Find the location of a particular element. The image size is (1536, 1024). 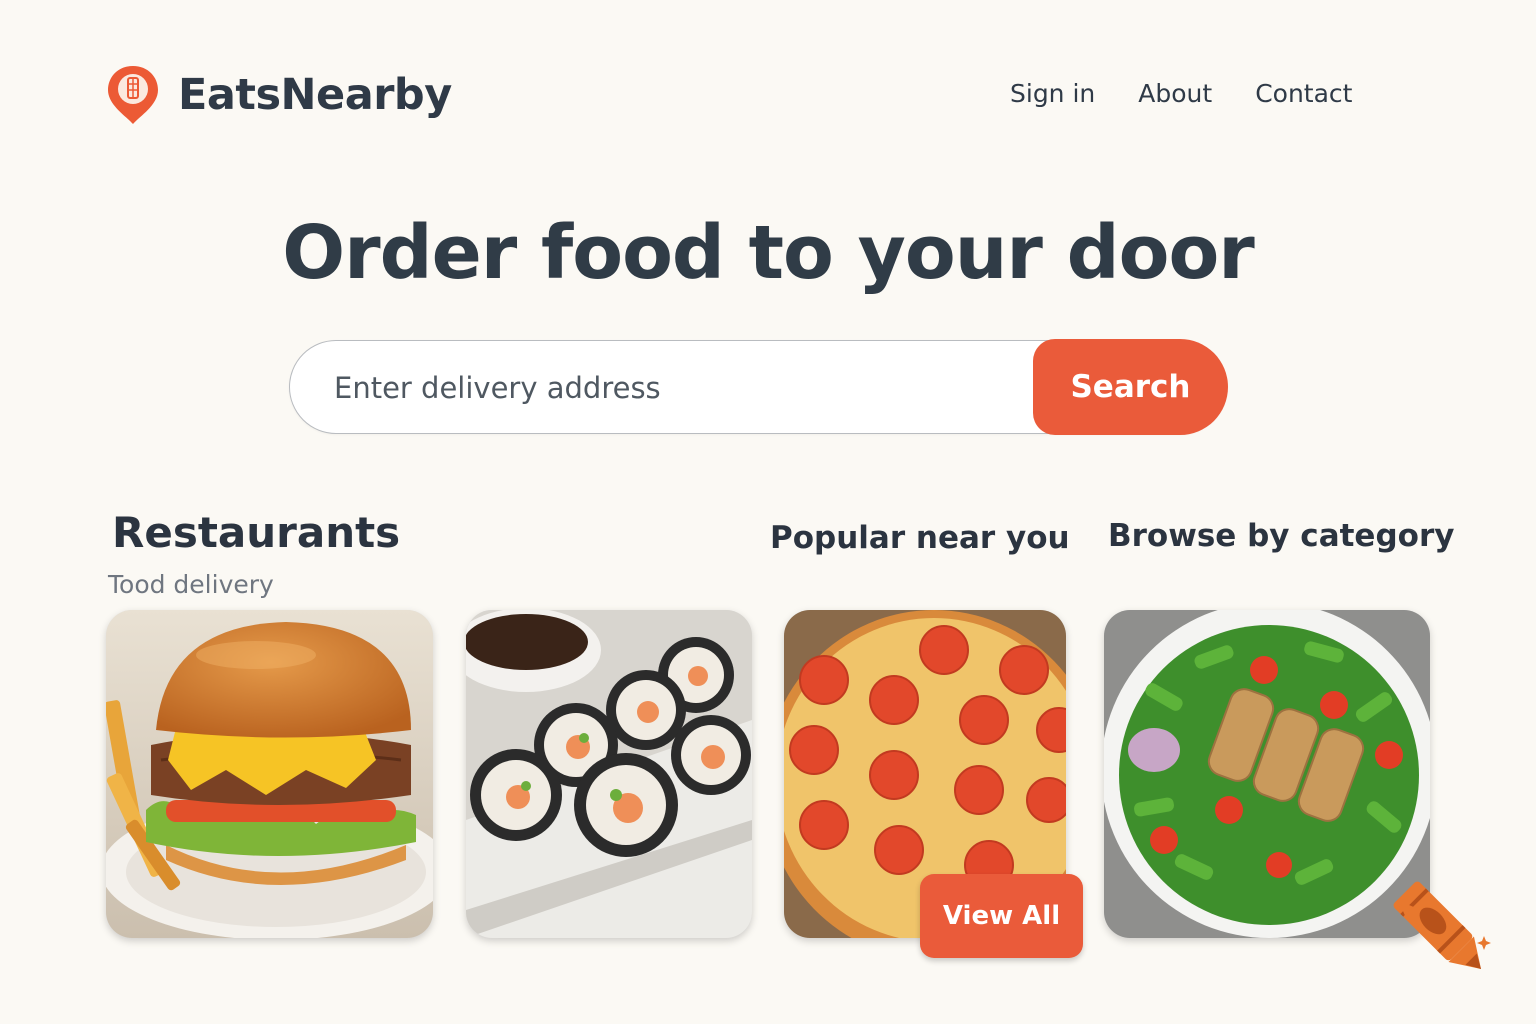

search-button: Search is located at coordinates (1130, 387).